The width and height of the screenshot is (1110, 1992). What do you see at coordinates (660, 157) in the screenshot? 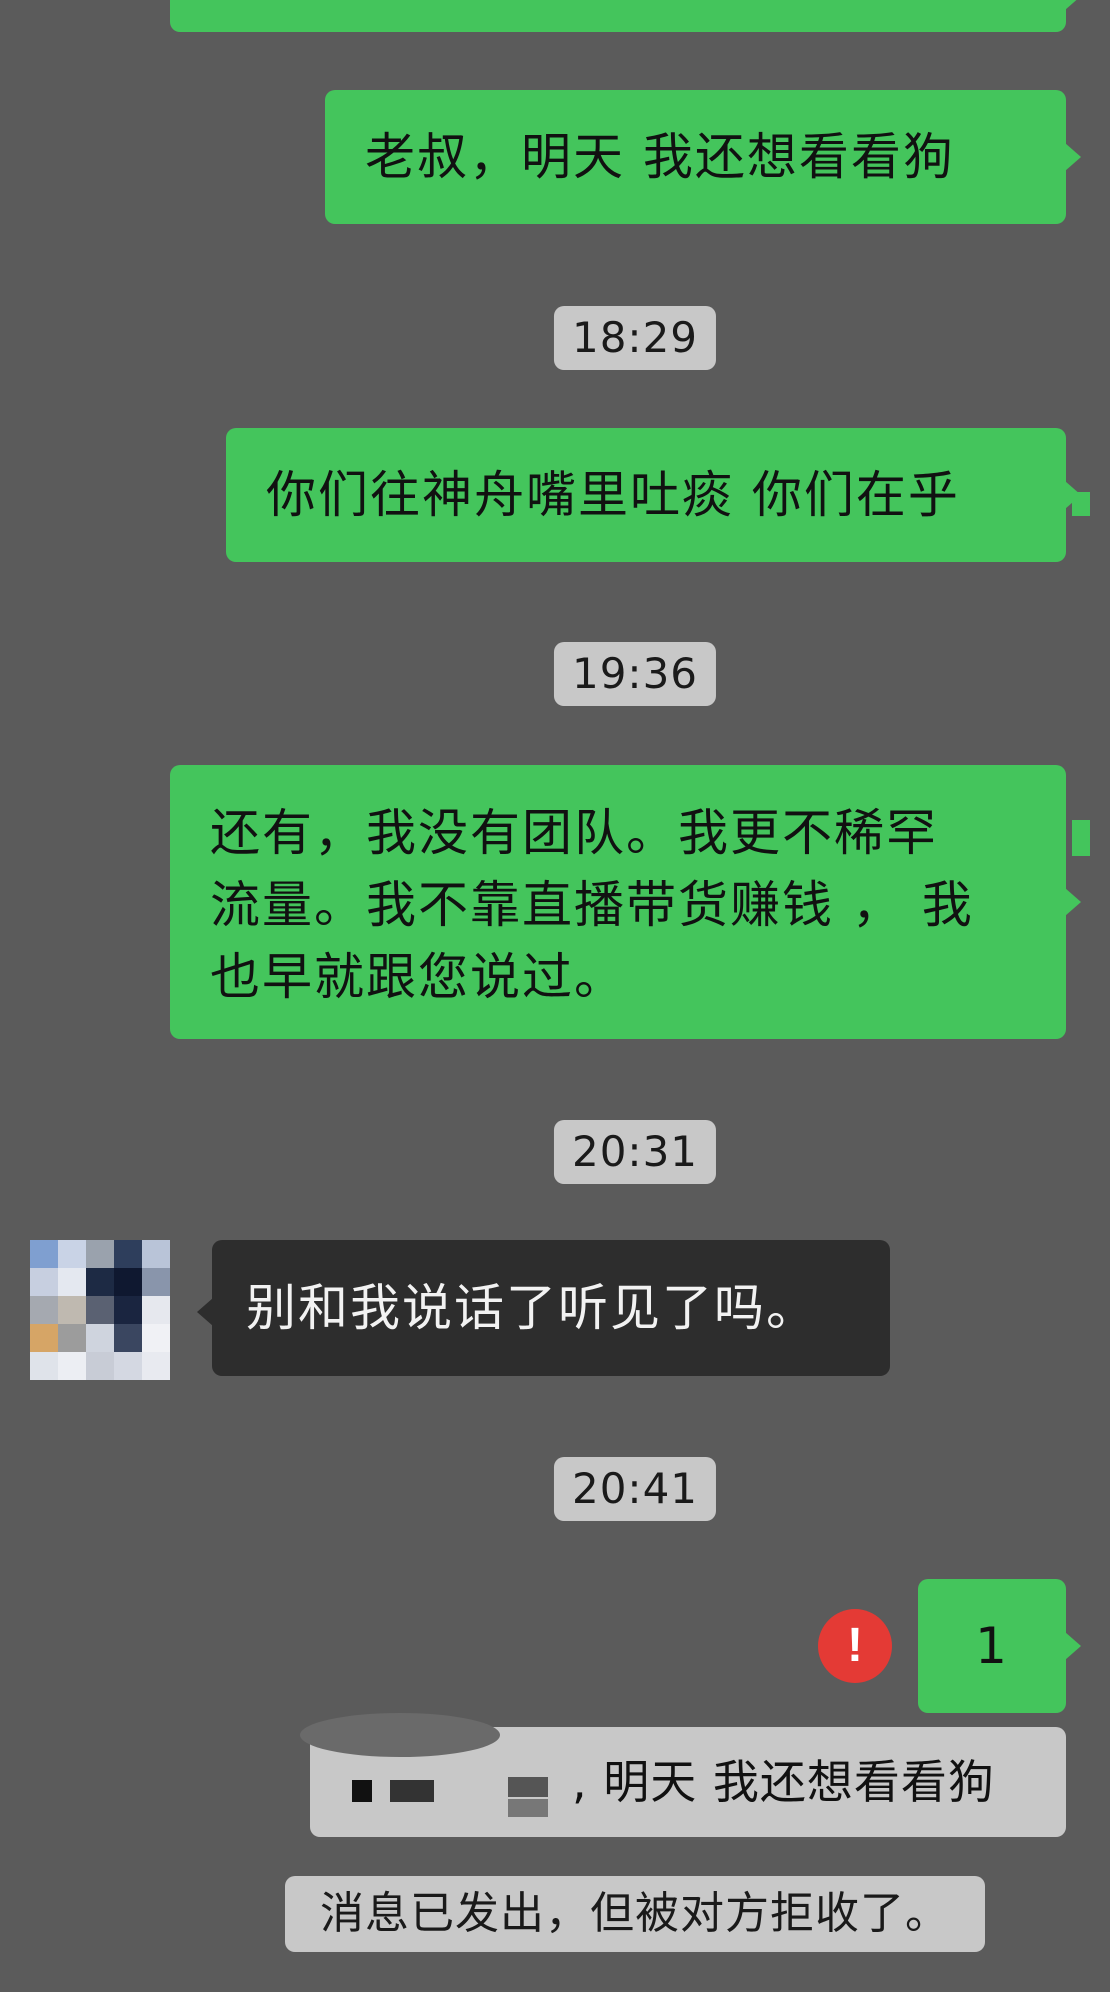
I see `message-text: 老叔，明天 我还想看看狗` at bounding box center [660, 157].